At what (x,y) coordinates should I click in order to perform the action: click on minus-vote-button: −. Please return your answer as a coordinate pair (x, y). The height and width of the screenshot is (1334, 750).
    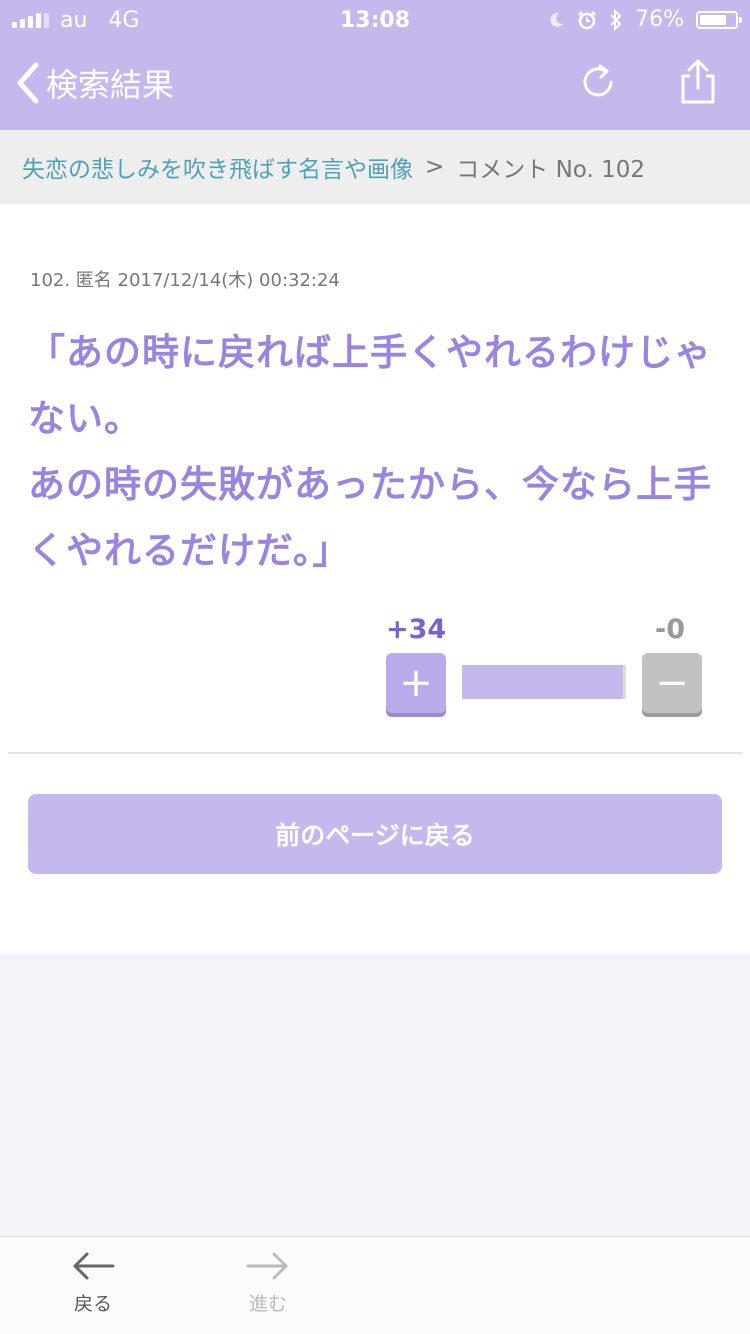
    Looking at the image, I should click on (672, 683).